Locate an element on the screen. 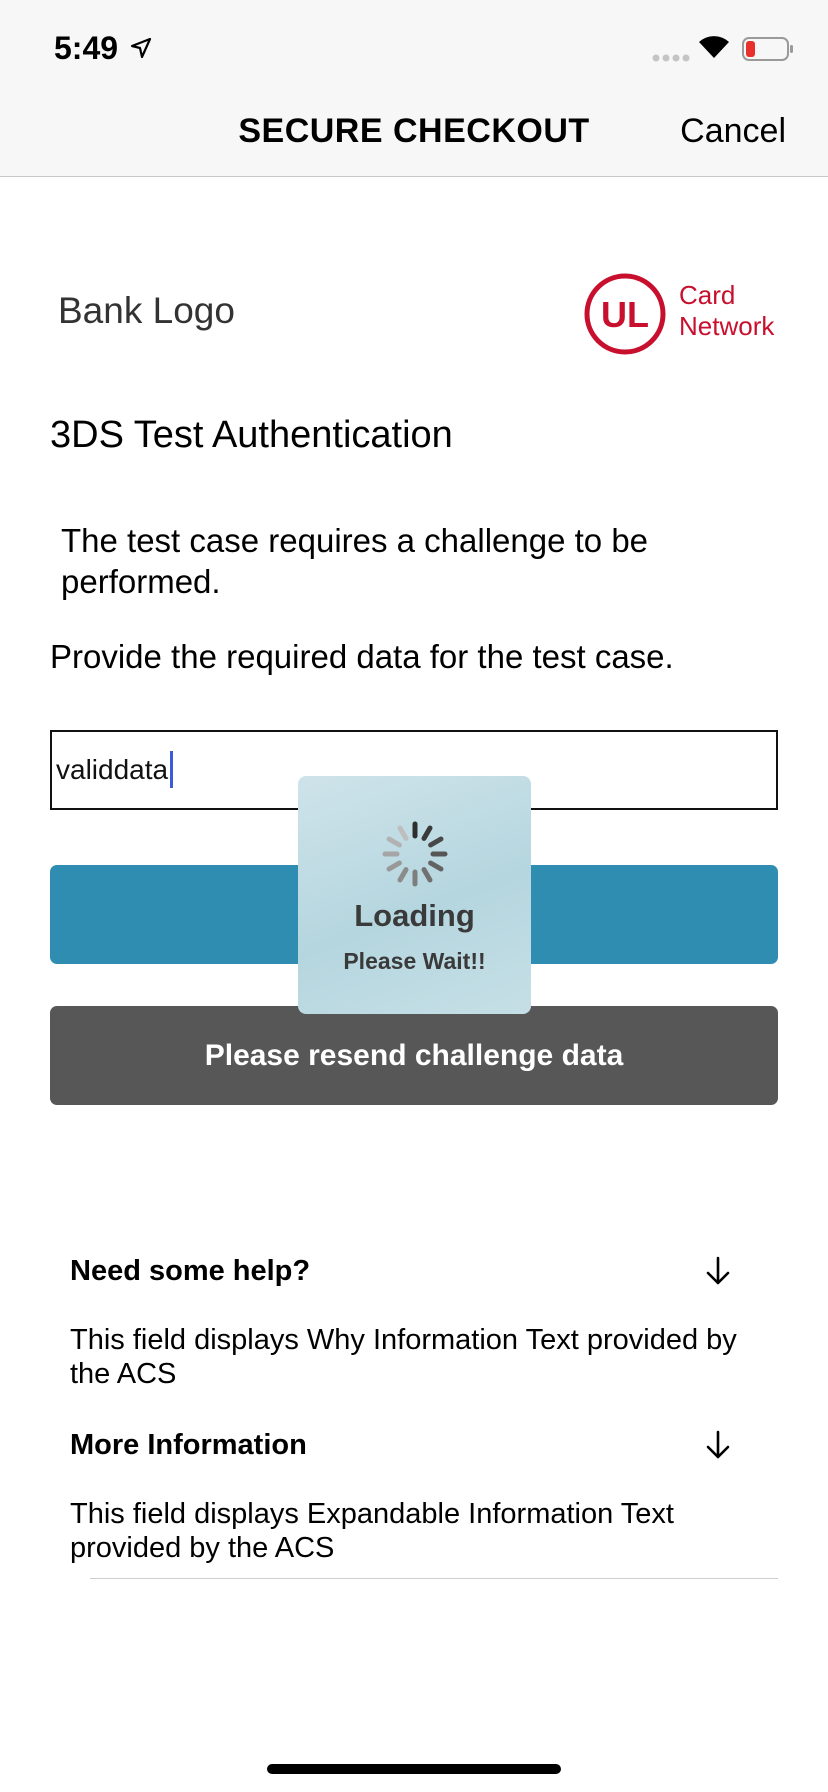 This screenshot has height=1792, width=828. nav-bar: SECURE CHECKOUT Cancel is located at coordinates (414, 133).